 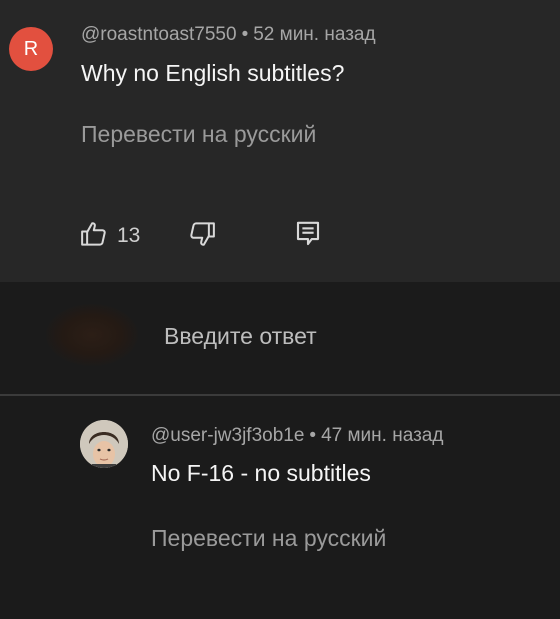 I want to click on thumbs-down-icon, so click(x=202, y=236).